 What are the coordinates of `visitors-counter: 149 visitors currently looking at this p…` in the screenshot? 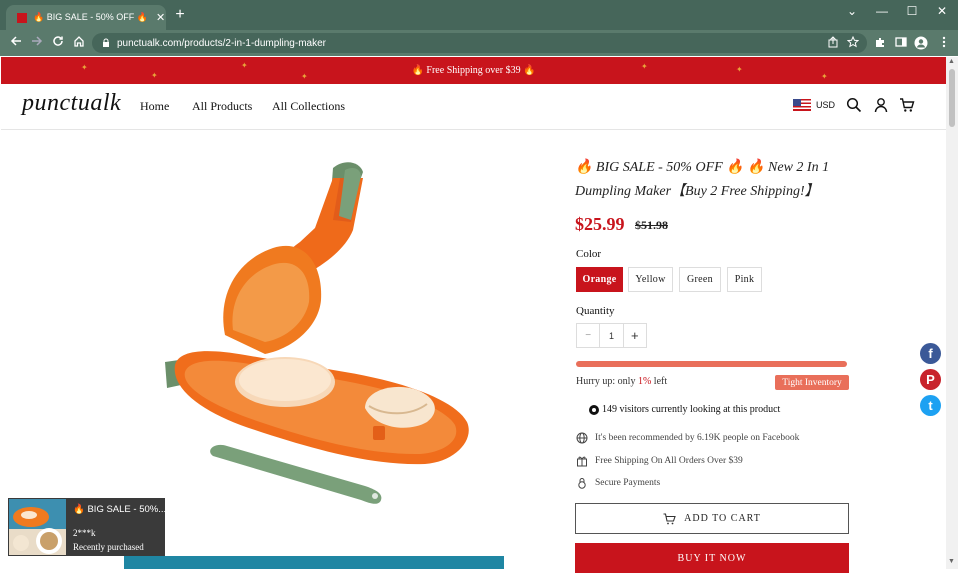 It's located at (684, 409).